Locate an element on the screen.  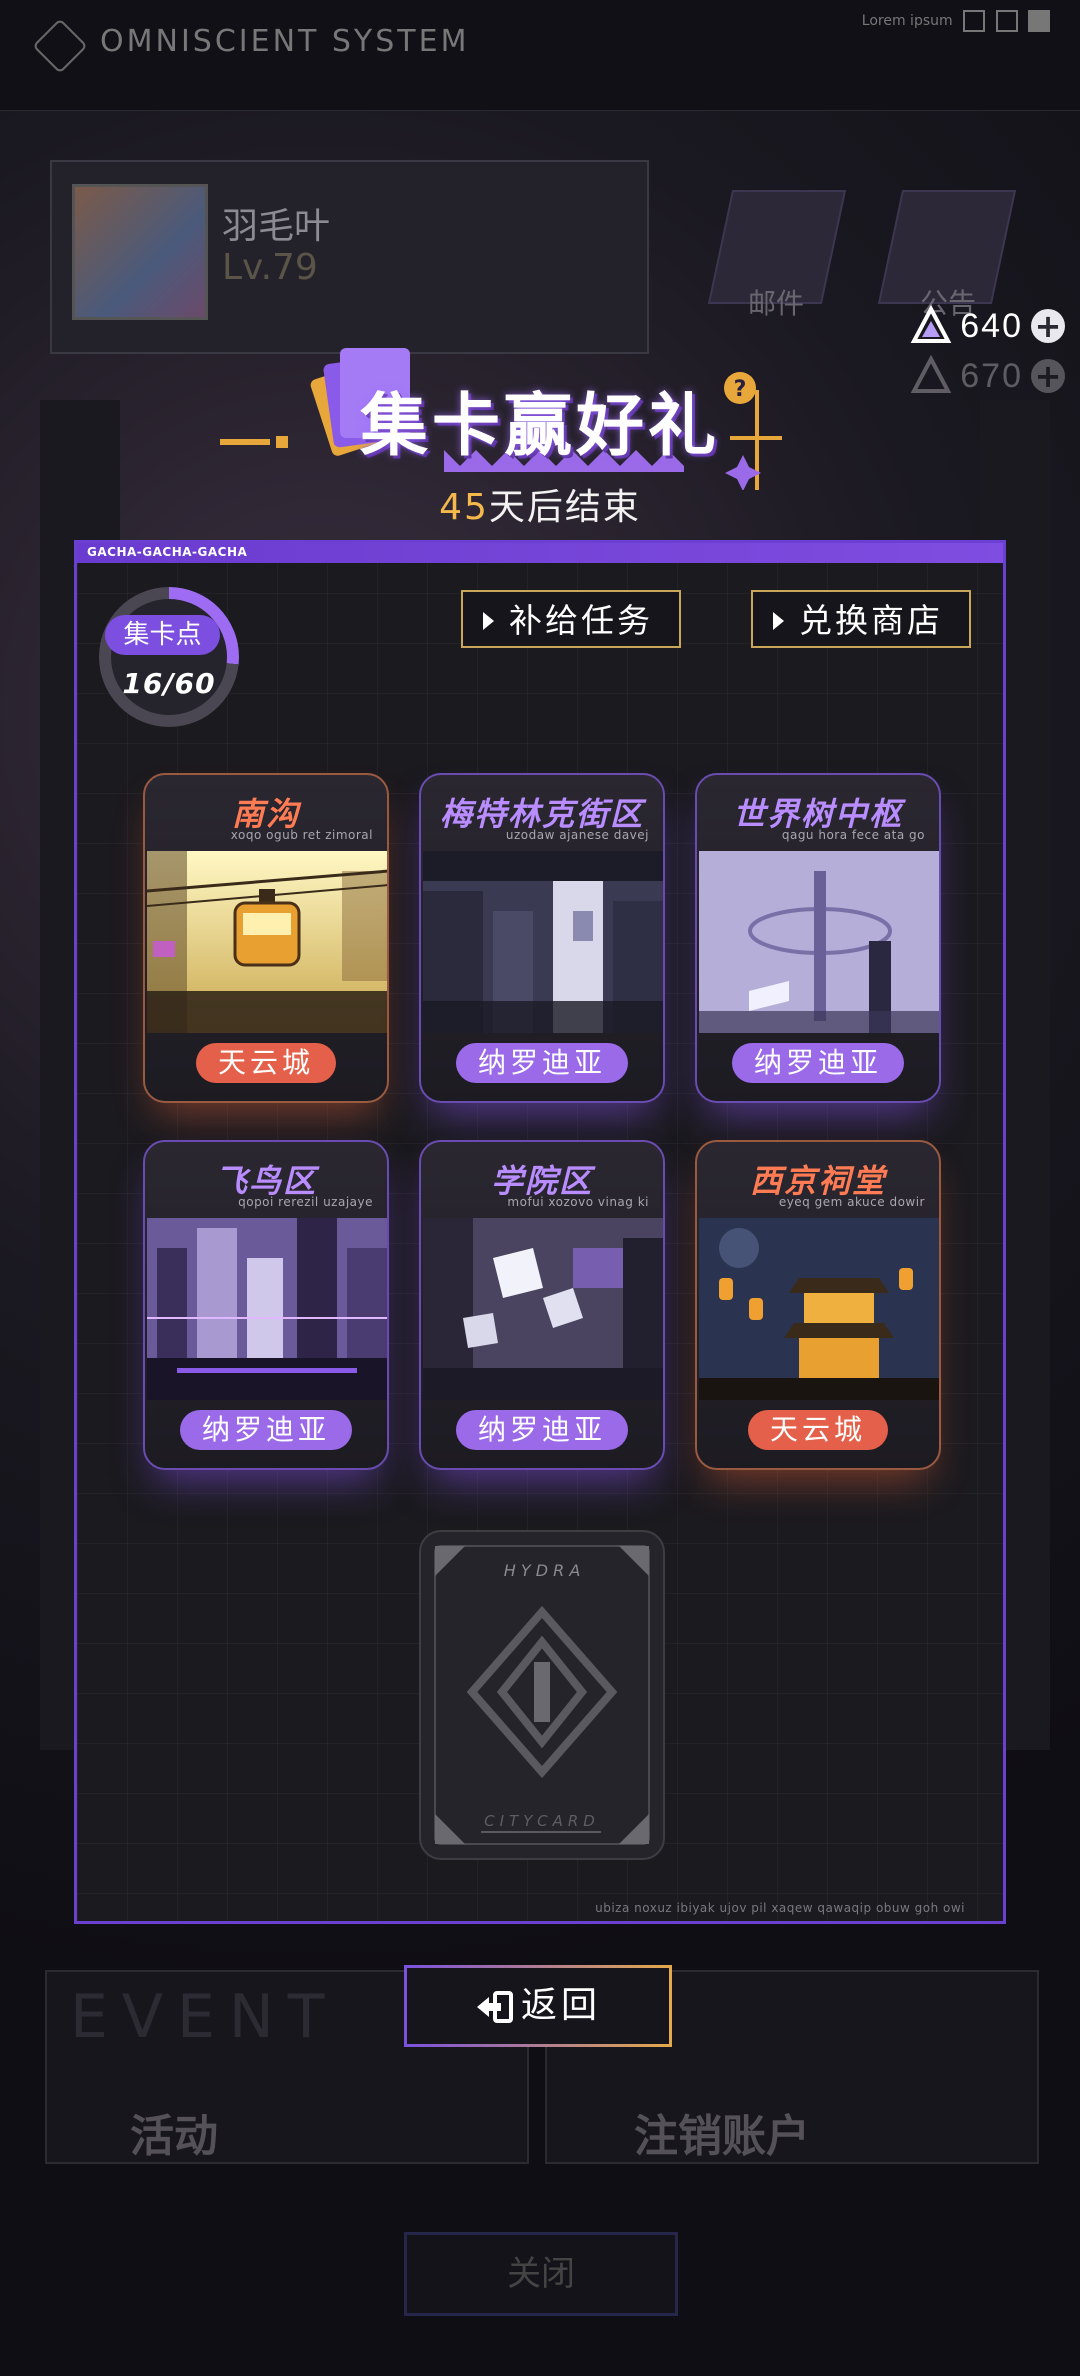
exchange-shop-label: 兑换商店 is located at coordinates (871, 620).